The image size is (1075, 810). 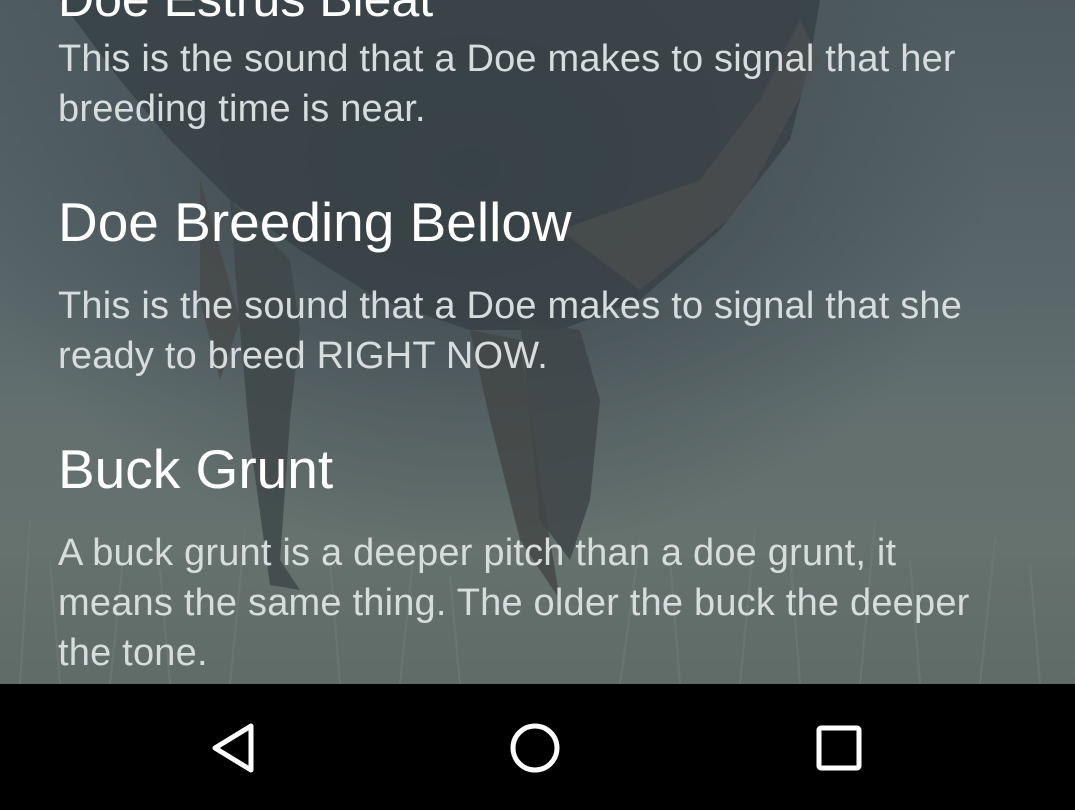 I want to click on home-circle-icon, so click(x=535, y=748).